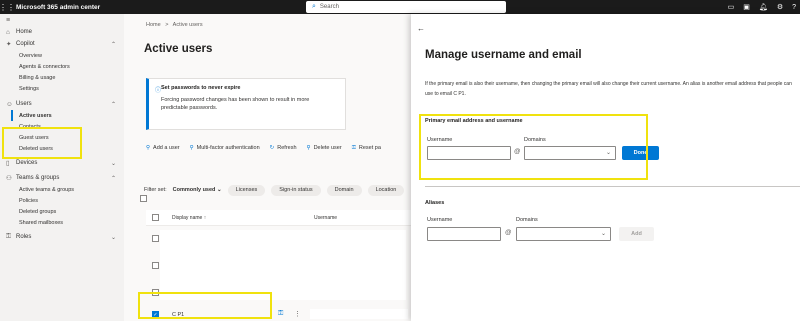 The image size is (800, 321). I want to click on info-icon: ⓘ, so click(158, 91).